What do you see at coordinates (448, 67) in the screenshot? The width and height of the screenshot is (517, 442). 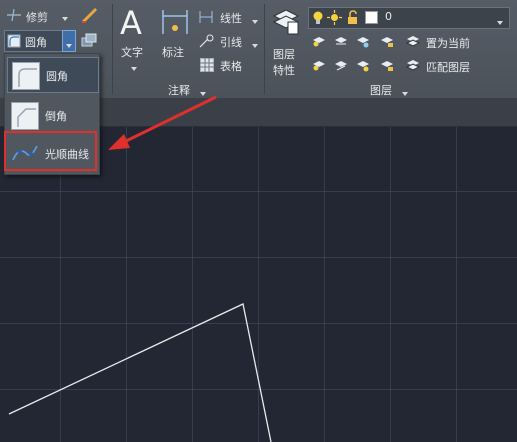 I see `match-layer-label: 匹配图层` at bounding box center [448, 67].